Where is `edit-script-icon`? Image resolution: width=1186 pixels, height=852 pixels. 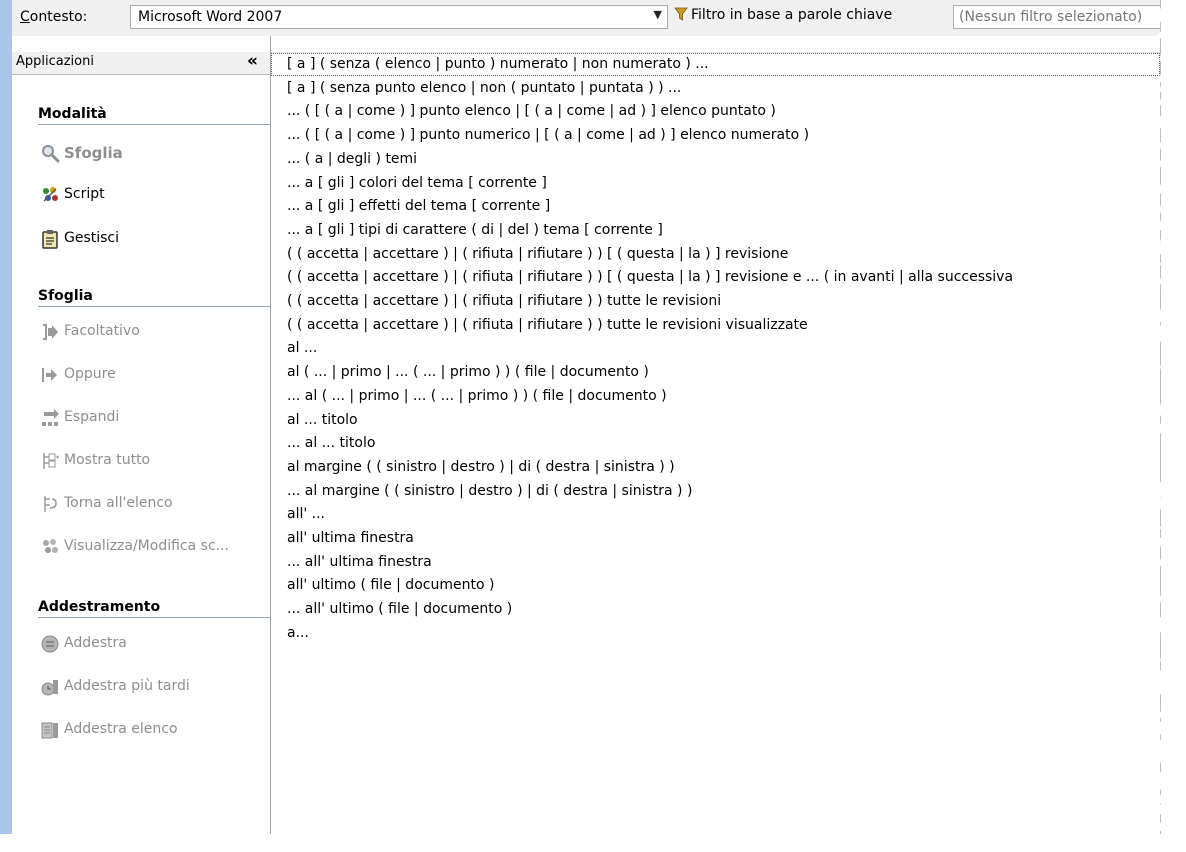 edit-script-icon is located at coordinates (50, 546).